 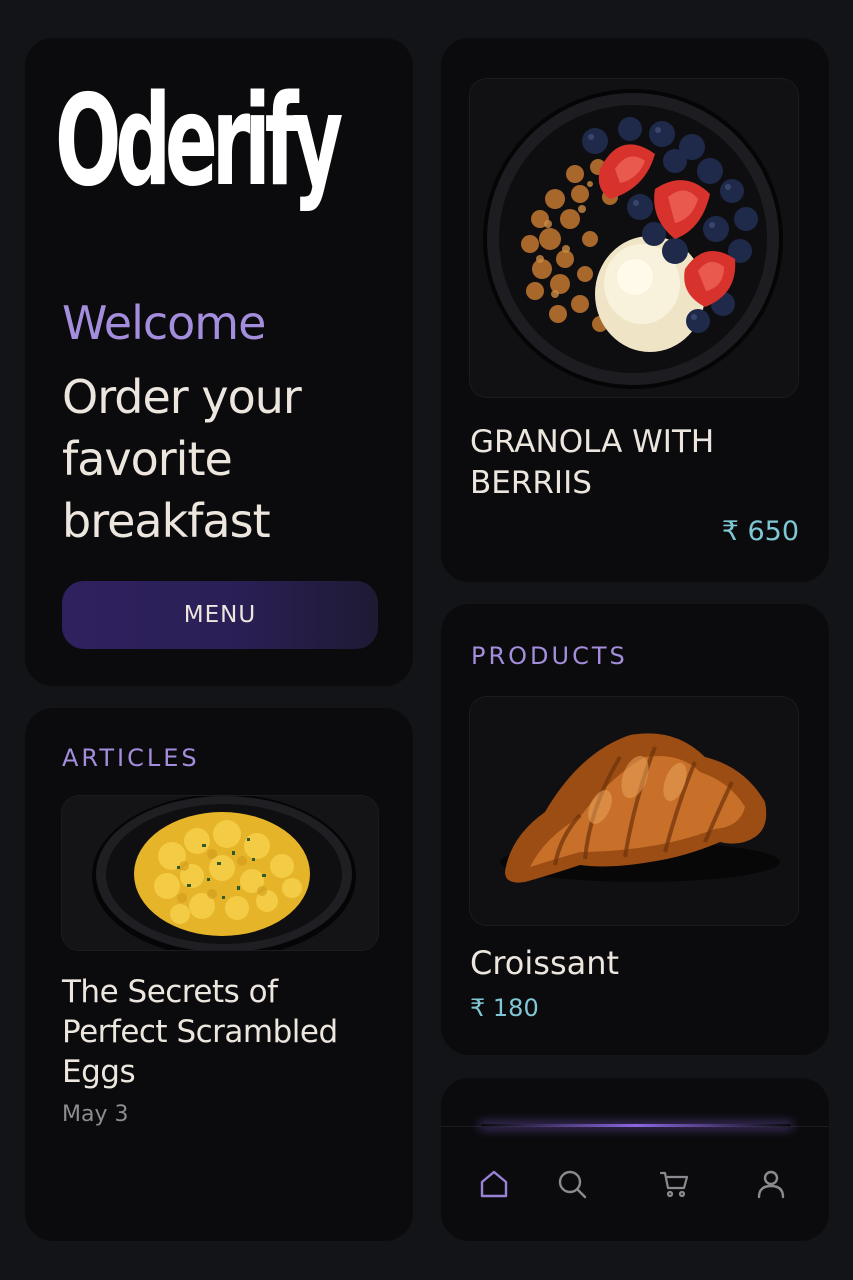 What do you see at coordinates (674, 1184) in the screenshot?
I see `cart-icon` at bounding box center [674, 1184].